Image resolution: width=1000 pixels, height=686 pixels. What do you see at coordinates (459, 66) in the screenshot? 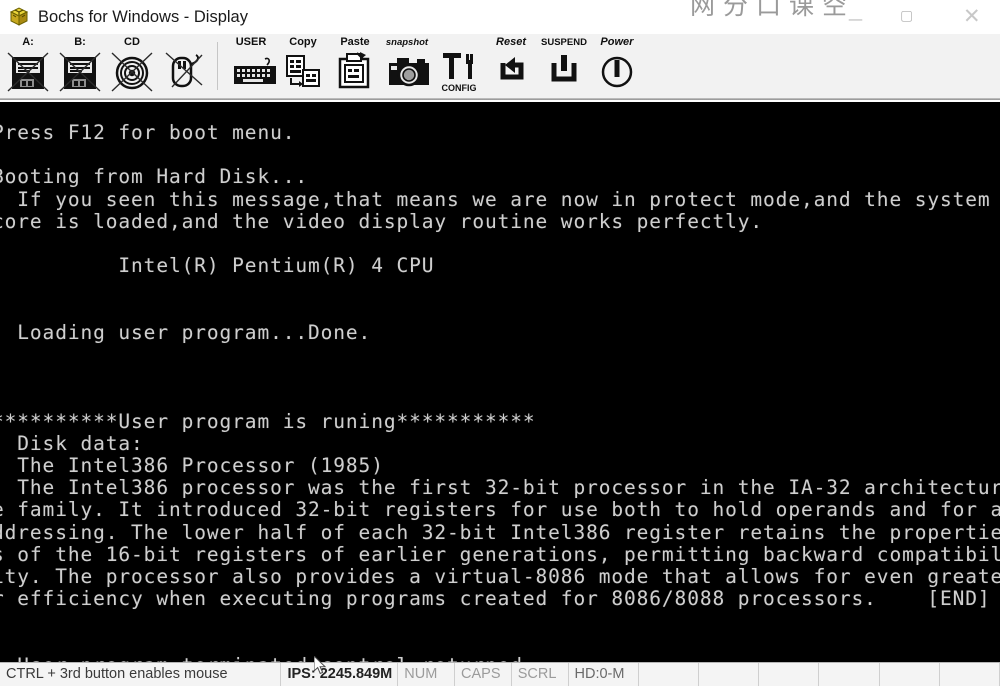
I see `toolbar-button-config: CONFIG` at bounding box center [459, 66].